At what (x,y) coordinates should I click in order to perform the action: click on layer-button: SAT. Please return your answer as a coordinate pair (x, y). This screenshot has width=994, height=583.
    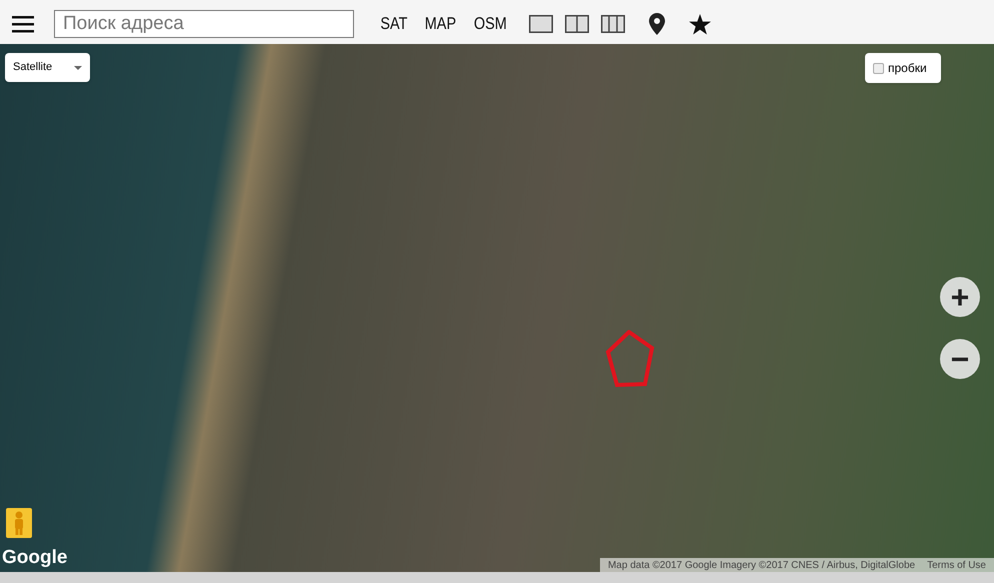
    Looking at the image, I should click on (394, 24).